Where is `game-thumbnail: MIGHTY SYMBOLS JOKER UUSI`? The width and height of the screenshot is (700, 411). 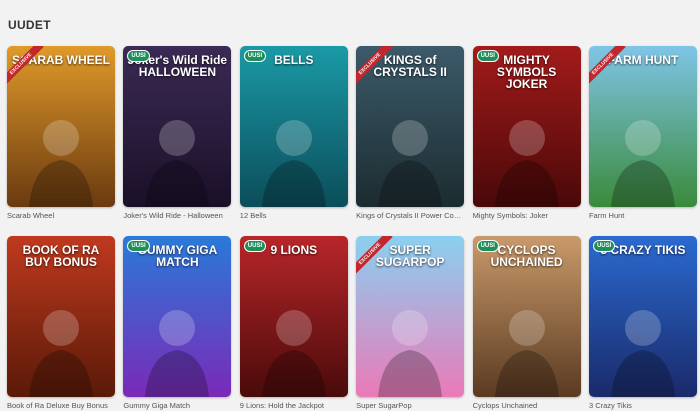 game-thumbnail: MIGHTY SYMBOLS JOKER UUSI is located at coordinates (526, 126).